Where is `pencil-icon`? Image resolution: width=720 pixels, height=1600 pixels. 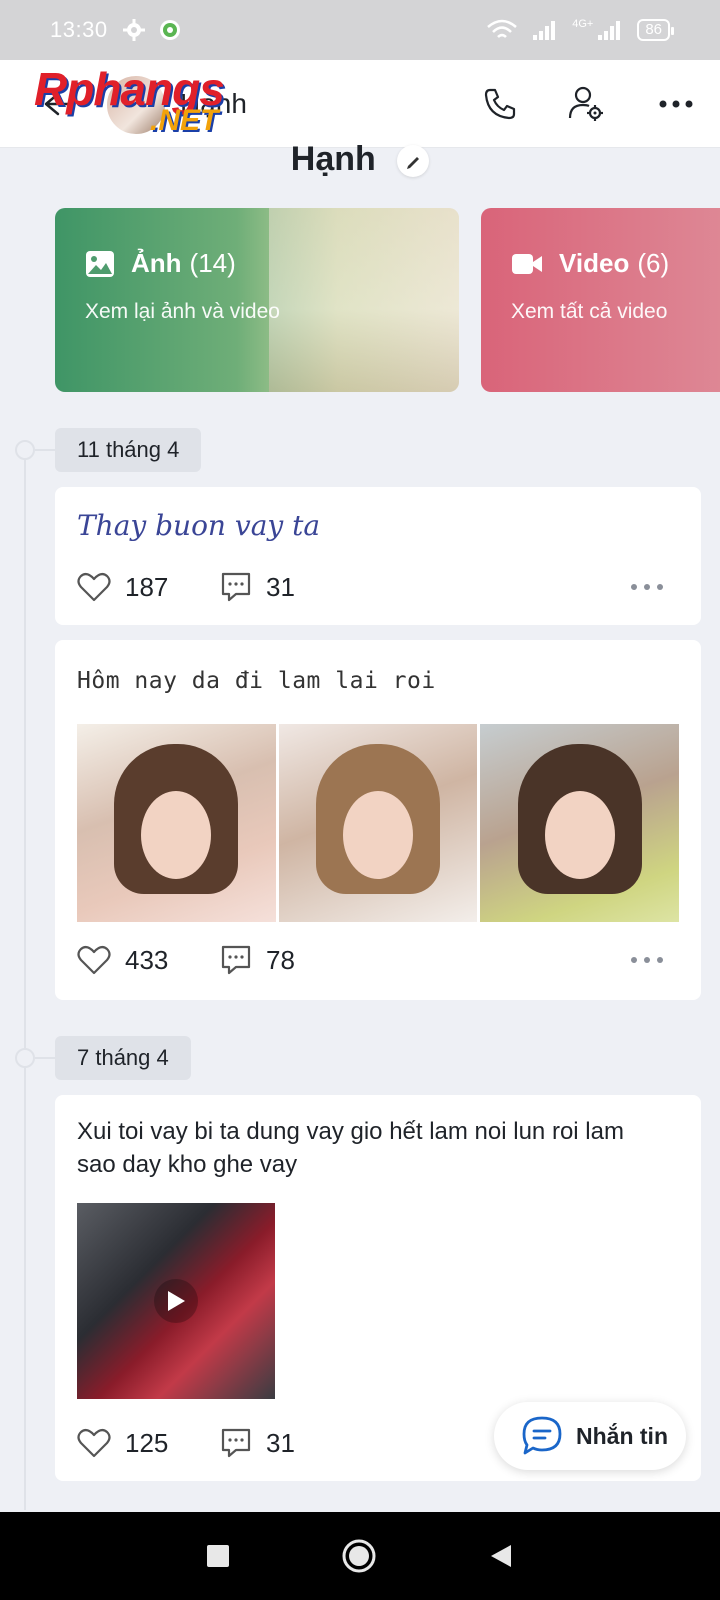 pencil-icon is located at coordinates (413, 163).